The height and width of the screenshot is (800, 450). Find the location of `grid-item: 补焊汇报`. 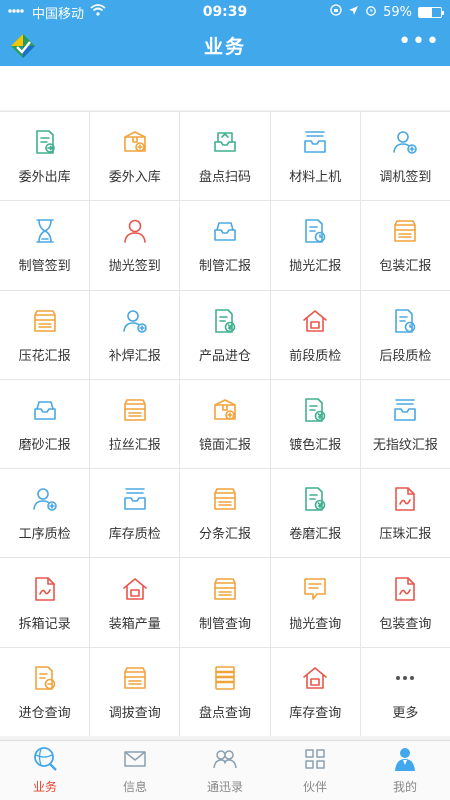

grid-item: 补焊汇报 is located at coordinates (135, 334).